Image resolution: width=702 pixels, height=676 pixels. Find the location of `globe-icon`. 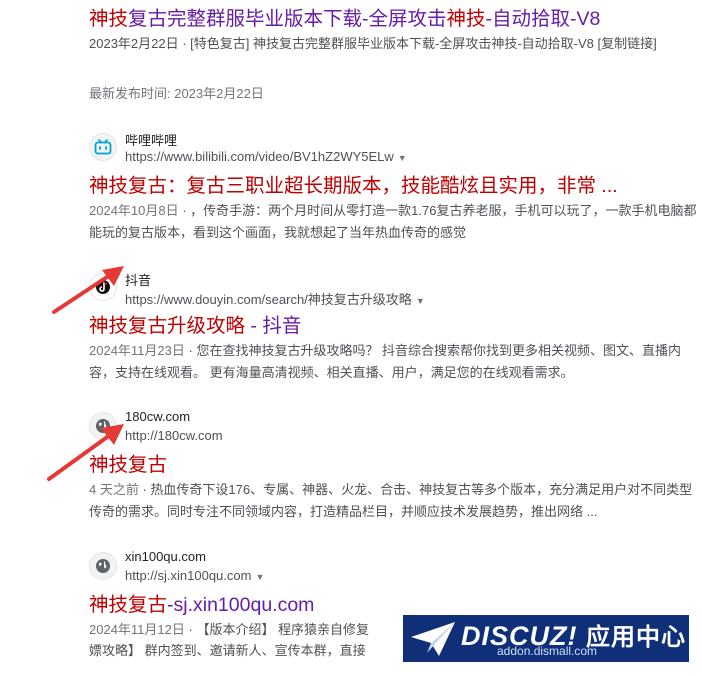

globe-icon is located at coordinates (103, 566).